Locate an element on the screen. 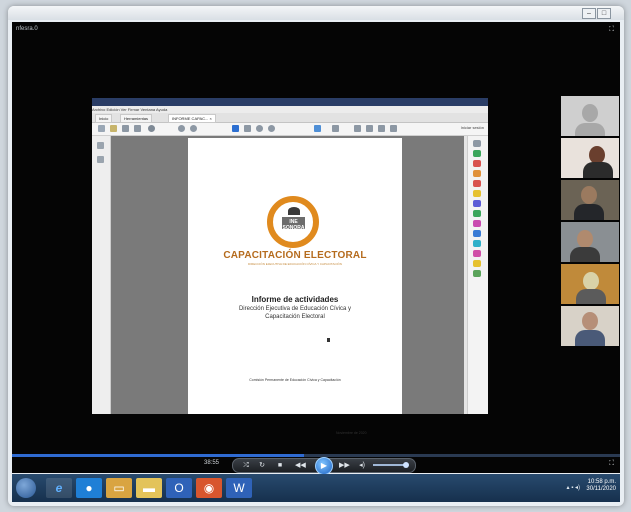 Image resolution: width=631 pixels, height=512 pixels. play-button: ▶ is located at coordinates (324, 466).